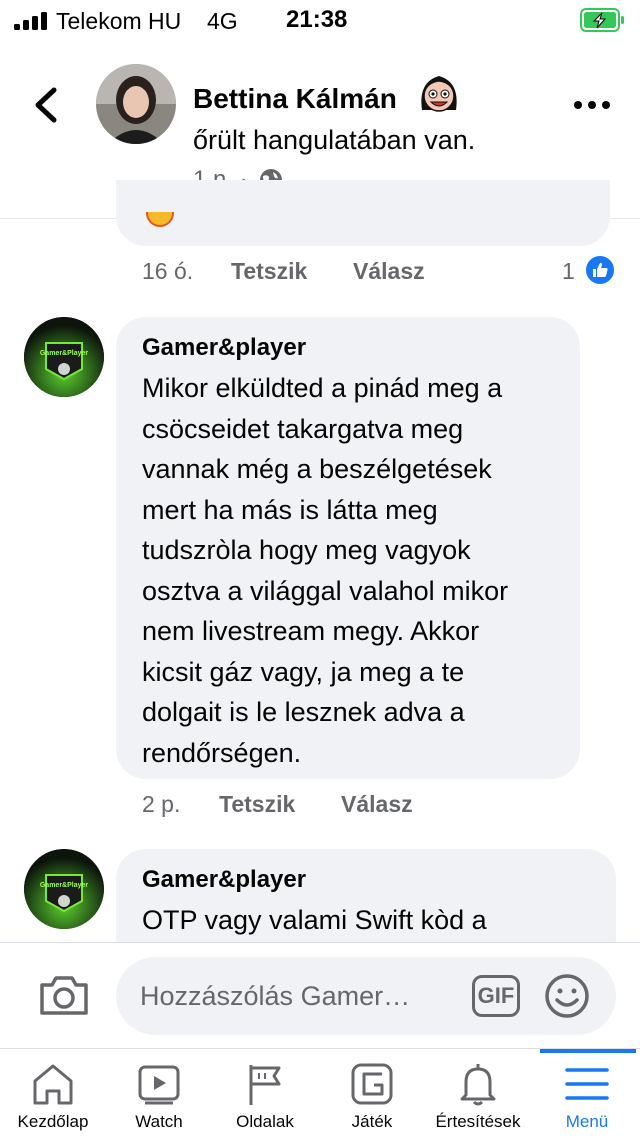  I want to click on thumbs-up-icon, so click(600, 270).